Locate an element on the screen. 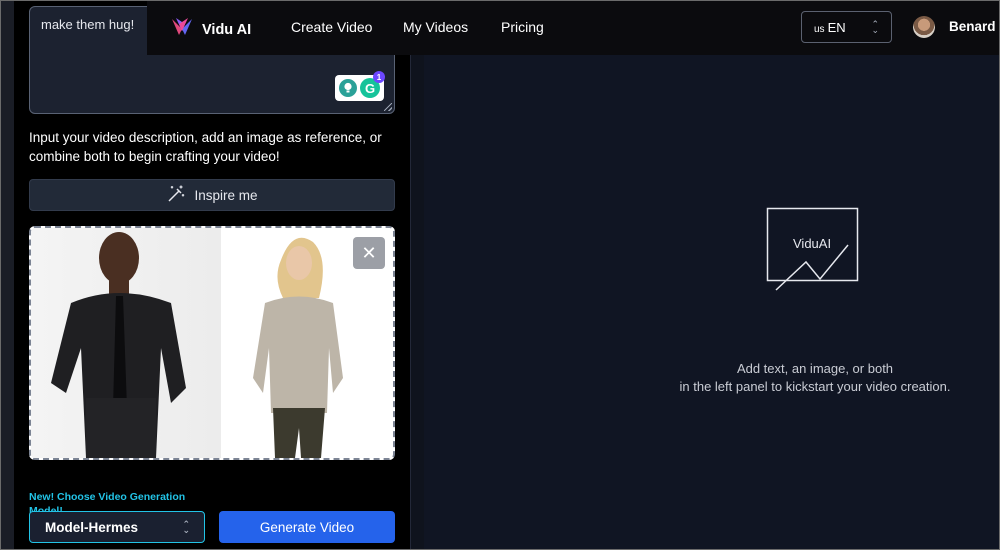 This screenshot has height=550, width=1000. reference-photo-man is located at coordinates (126, 343).